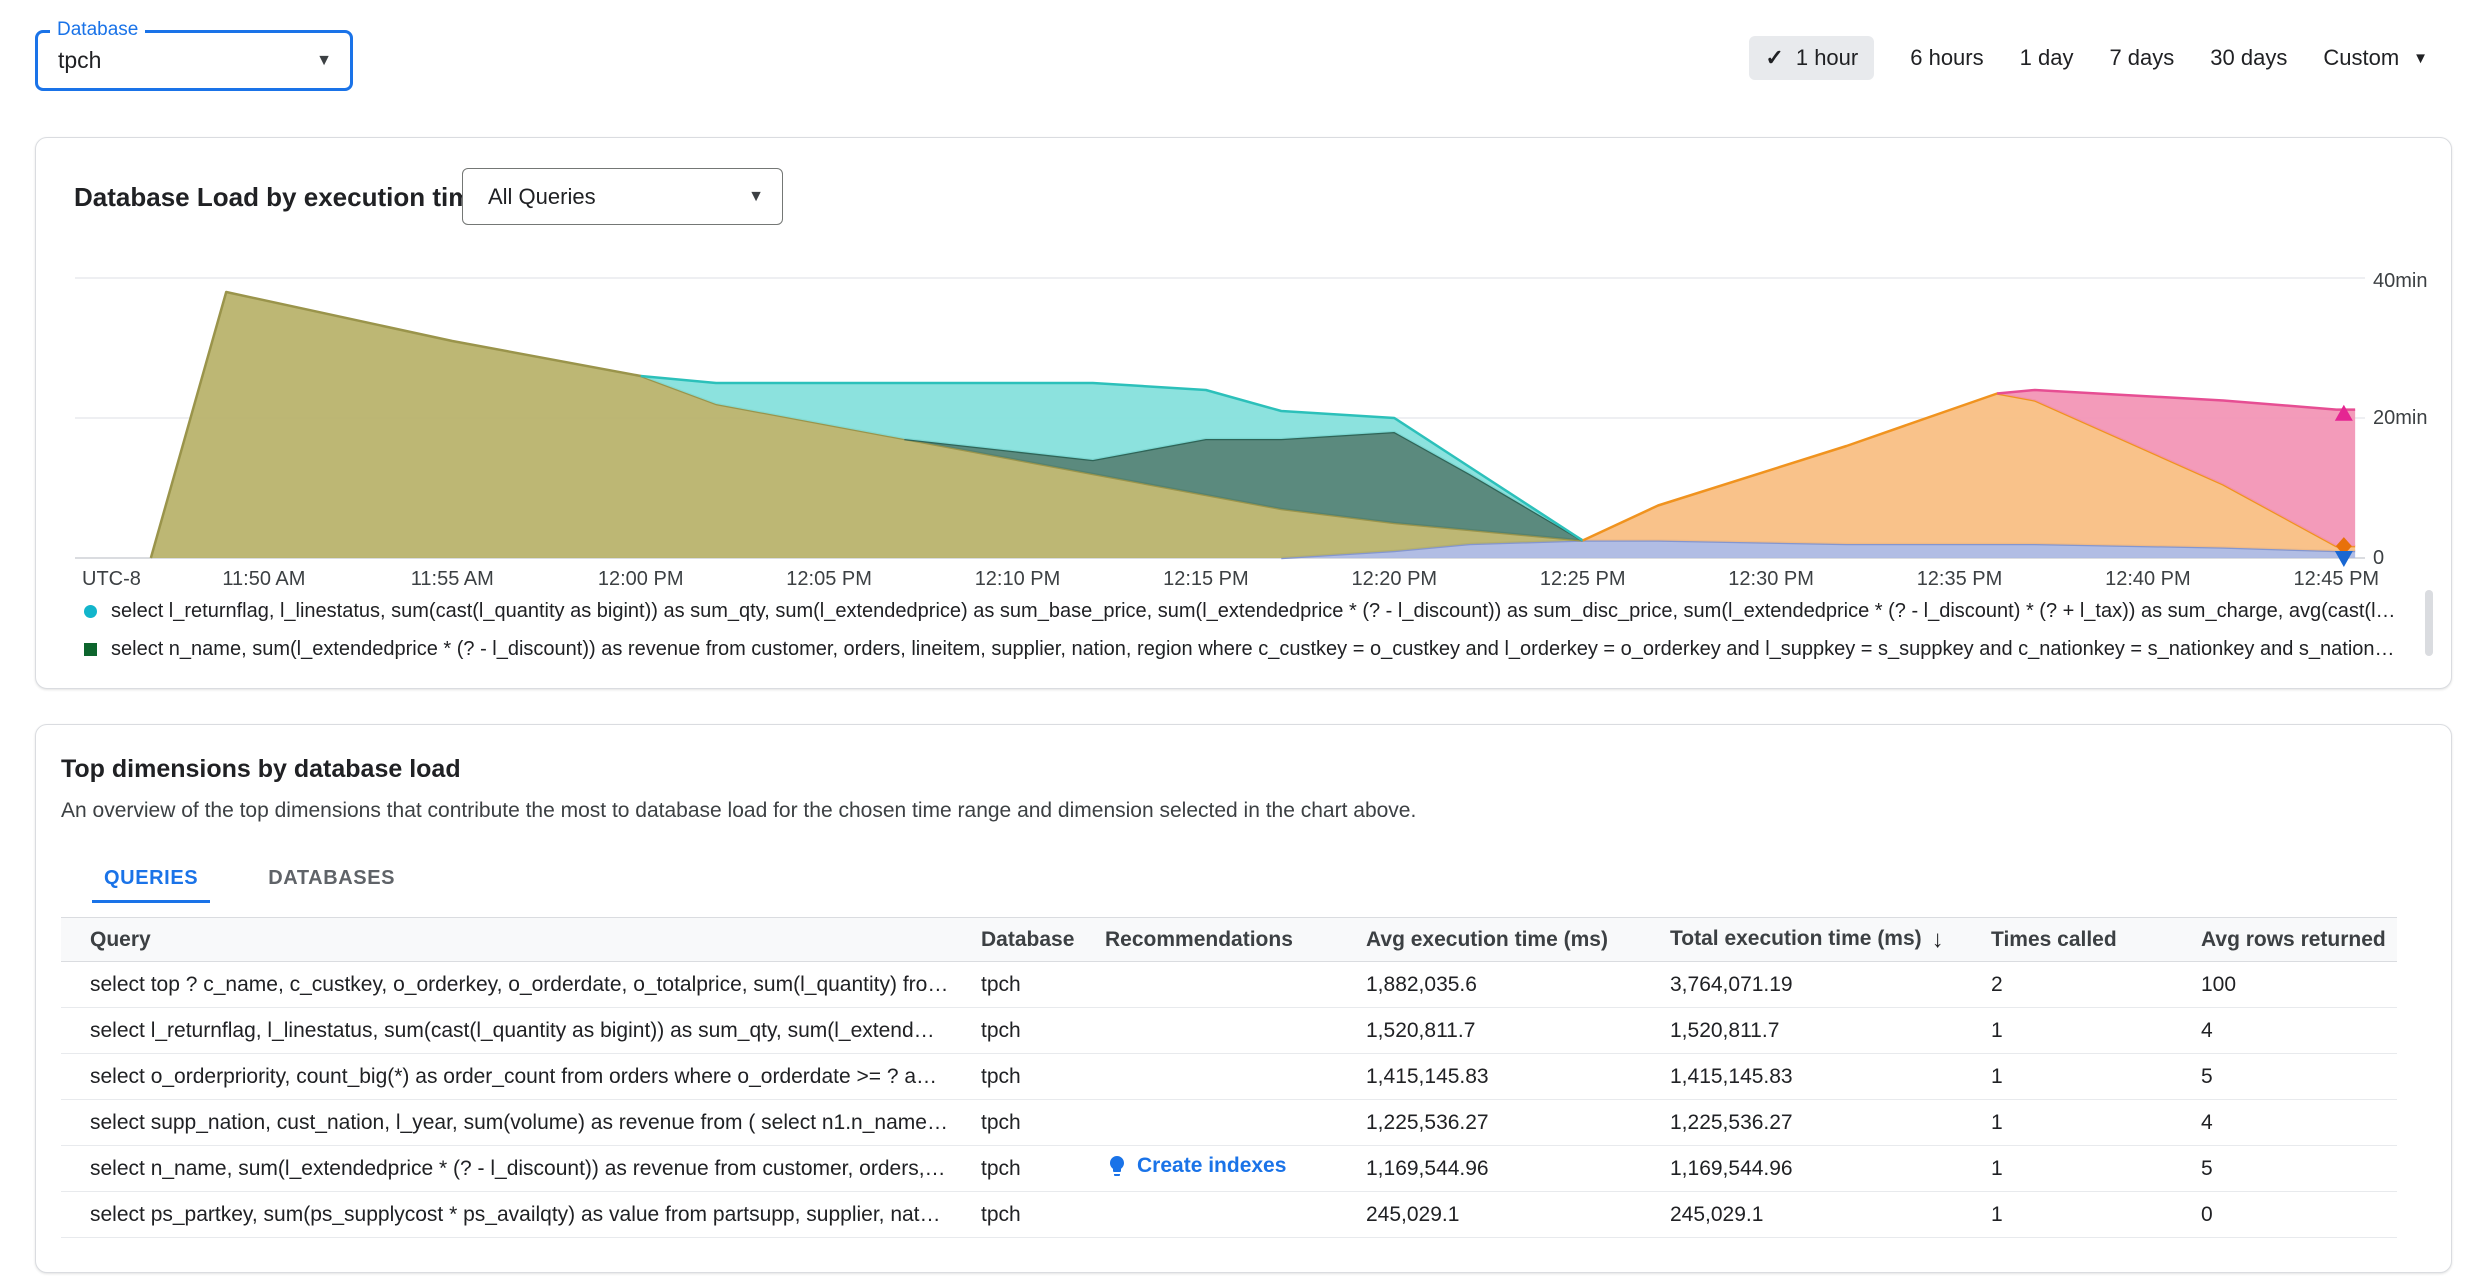 The width and height of the screenshot is (2470, 1288). I want to click on tab-bar: QUERIES DATABASES, so click(249, 878).